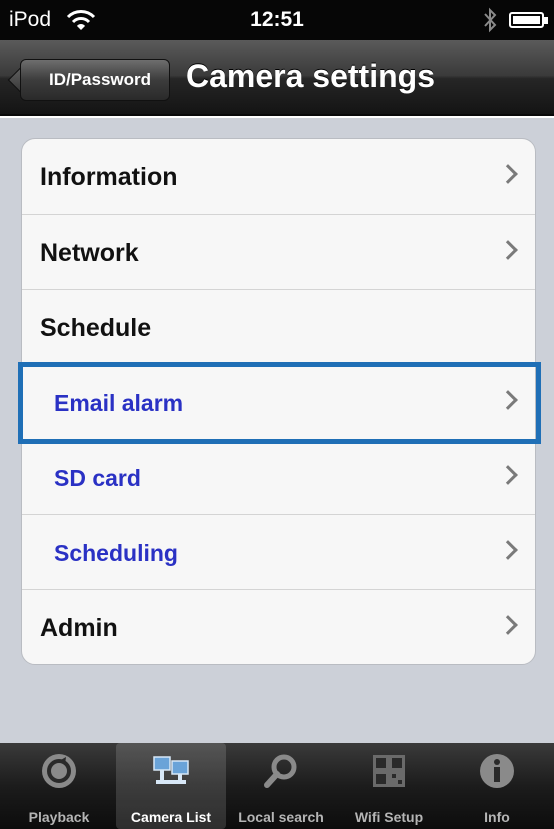  I want to click on tab-playback: Playback, so click(59, 786).